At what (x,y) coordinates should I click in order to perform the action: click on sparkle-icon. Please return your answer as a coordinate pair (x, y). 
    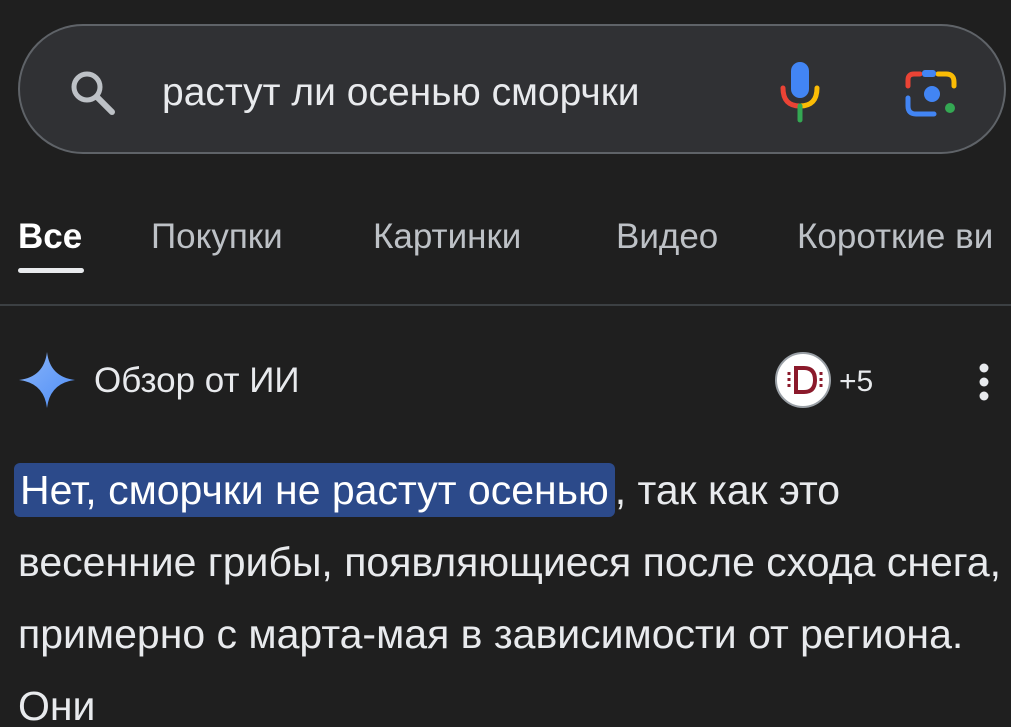
    Looking at the image, I should click on (47, 380).